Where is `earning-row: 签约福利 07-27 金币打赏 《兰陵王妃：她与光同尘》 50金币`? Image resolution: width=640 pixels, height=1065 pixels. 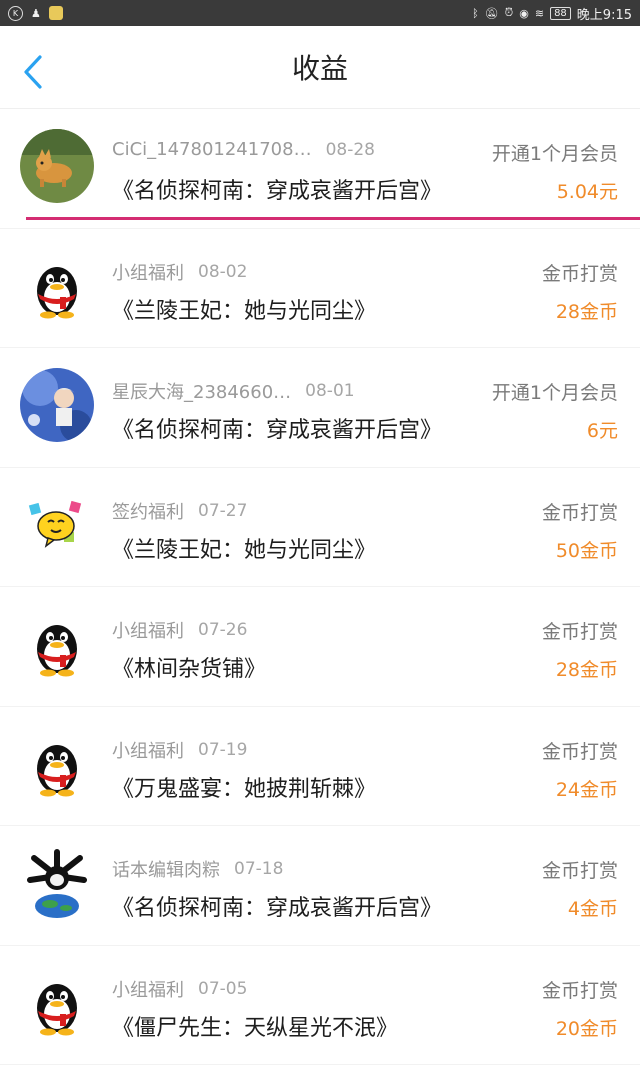
earning-row: 签约福利 07-27 金币打赏 《兰陵王妃：她与光同尘》 50金币 is located at coordinates (320, 528).